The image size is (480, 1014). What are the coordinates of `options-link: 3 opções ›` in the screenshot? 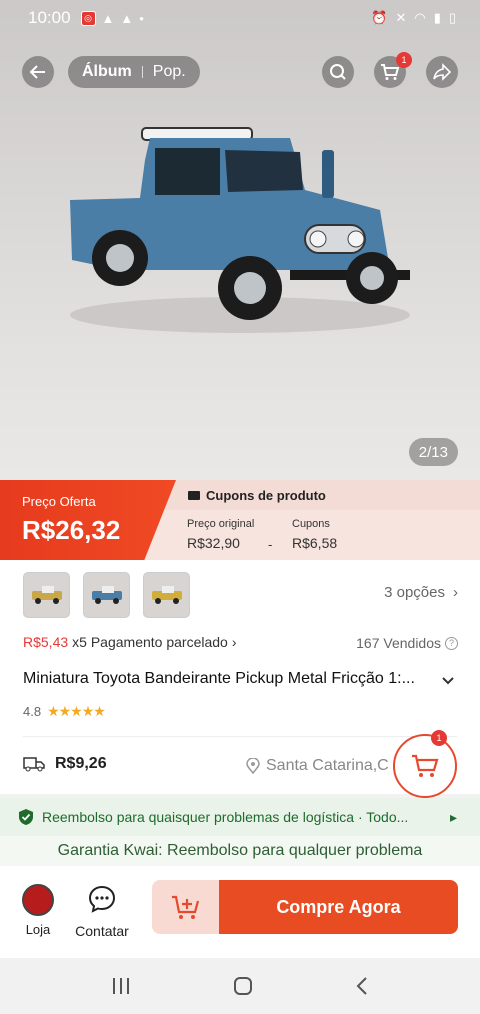 It's located at (421, 592).